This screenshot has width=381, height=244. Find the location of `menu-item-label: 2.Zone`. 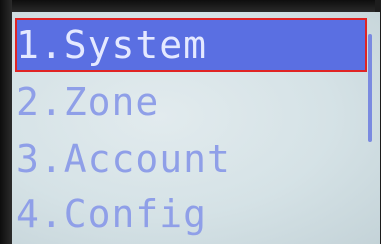

menu-item-label: 2.Zone is located at coordinates (88, 102).